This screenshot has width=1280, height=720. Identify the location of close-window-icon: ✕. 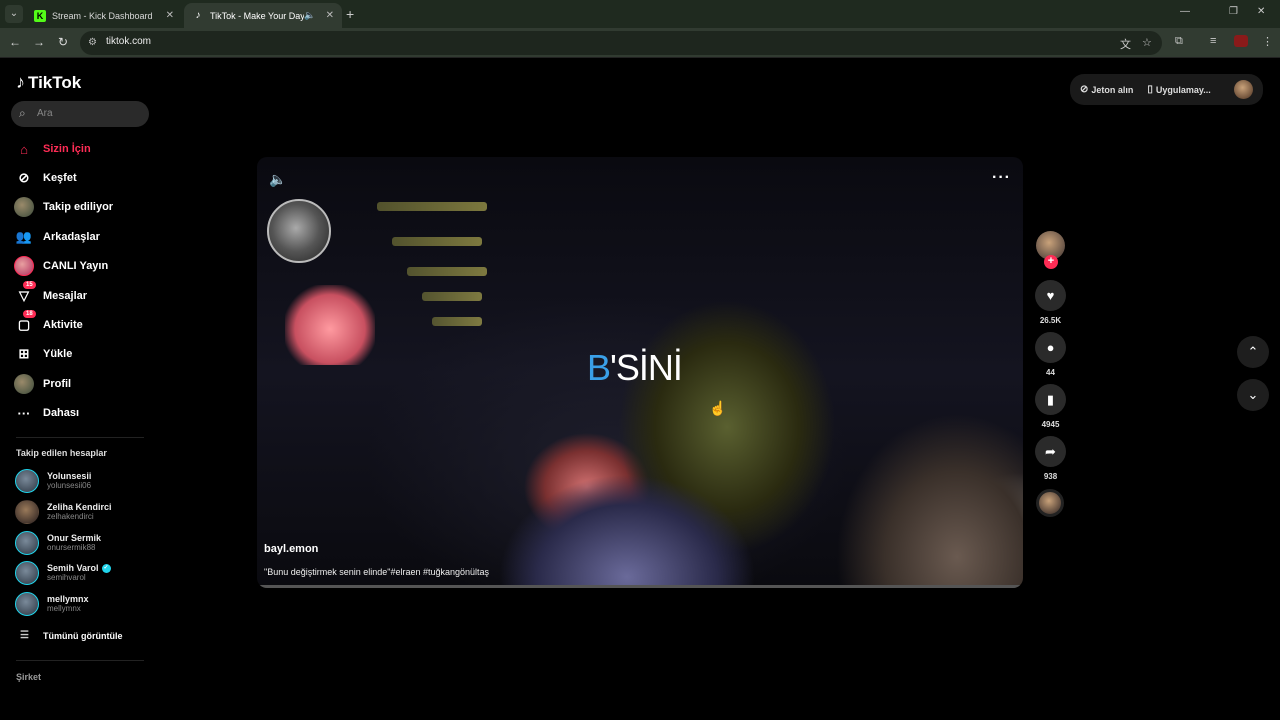
(1261, 11).